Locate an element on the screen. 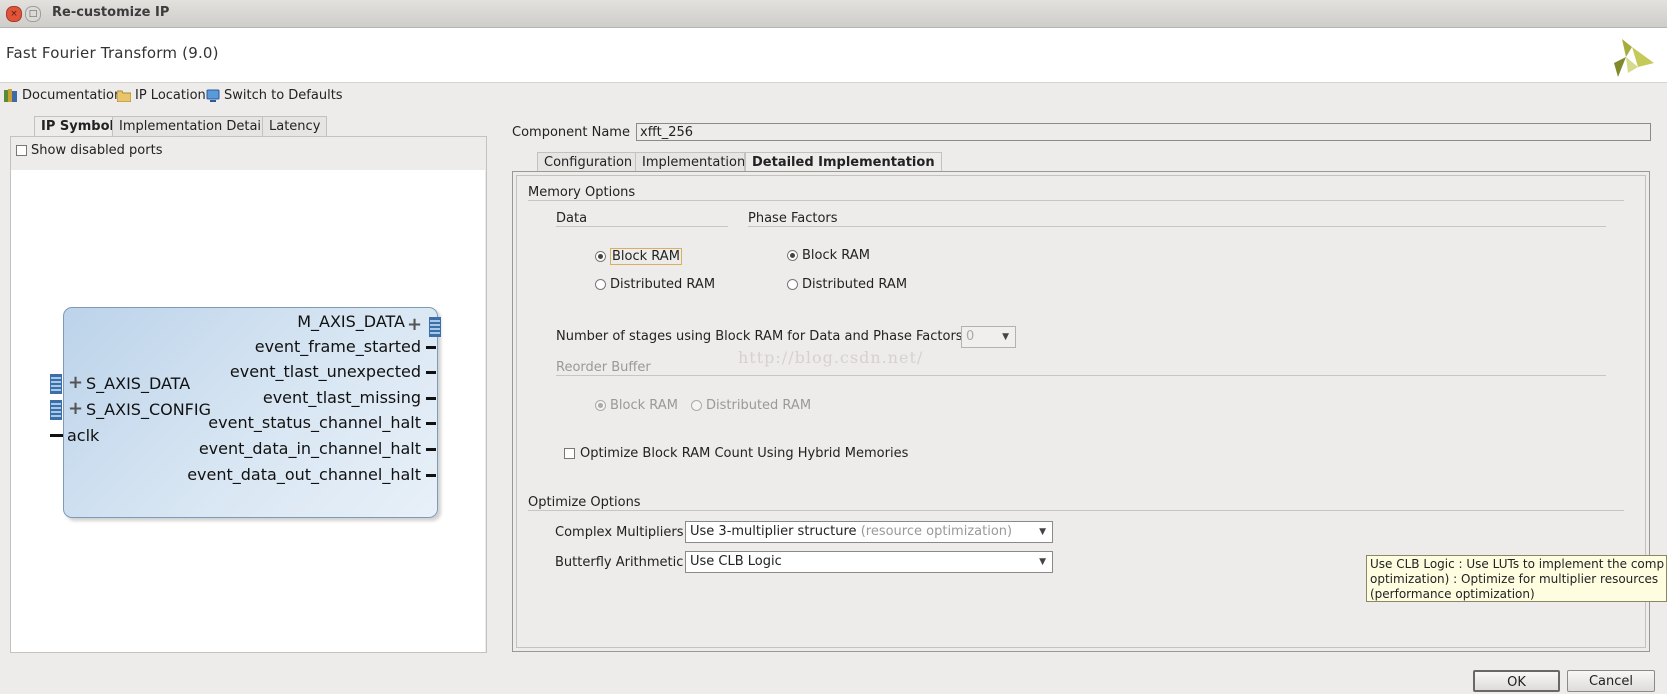 The width and height of the screenshot is (1667, 694). watermark: http://blog.csdn.net/ is located at coordinates (831, 357).